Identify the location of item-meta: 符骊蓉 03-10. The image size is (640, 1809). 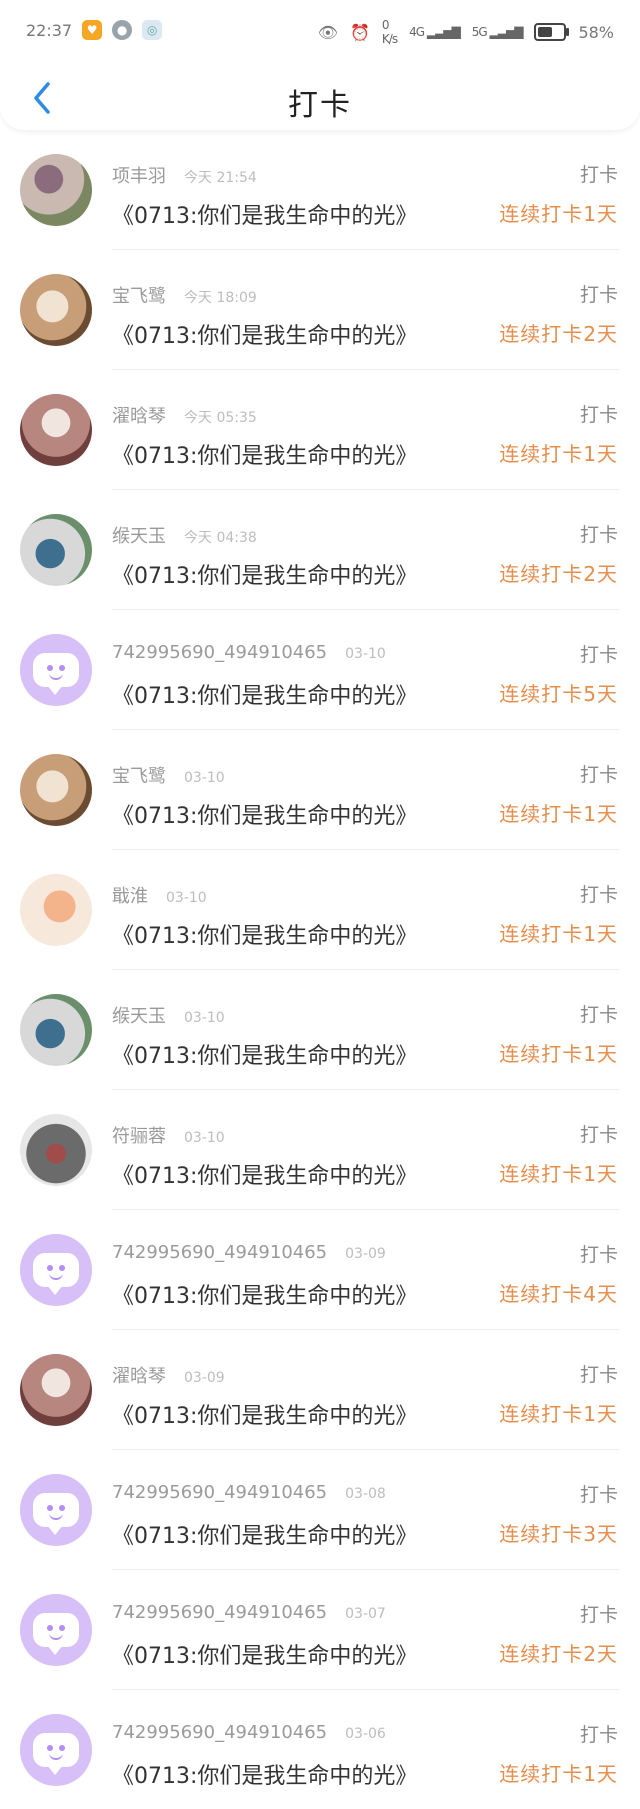
(168, 1135).